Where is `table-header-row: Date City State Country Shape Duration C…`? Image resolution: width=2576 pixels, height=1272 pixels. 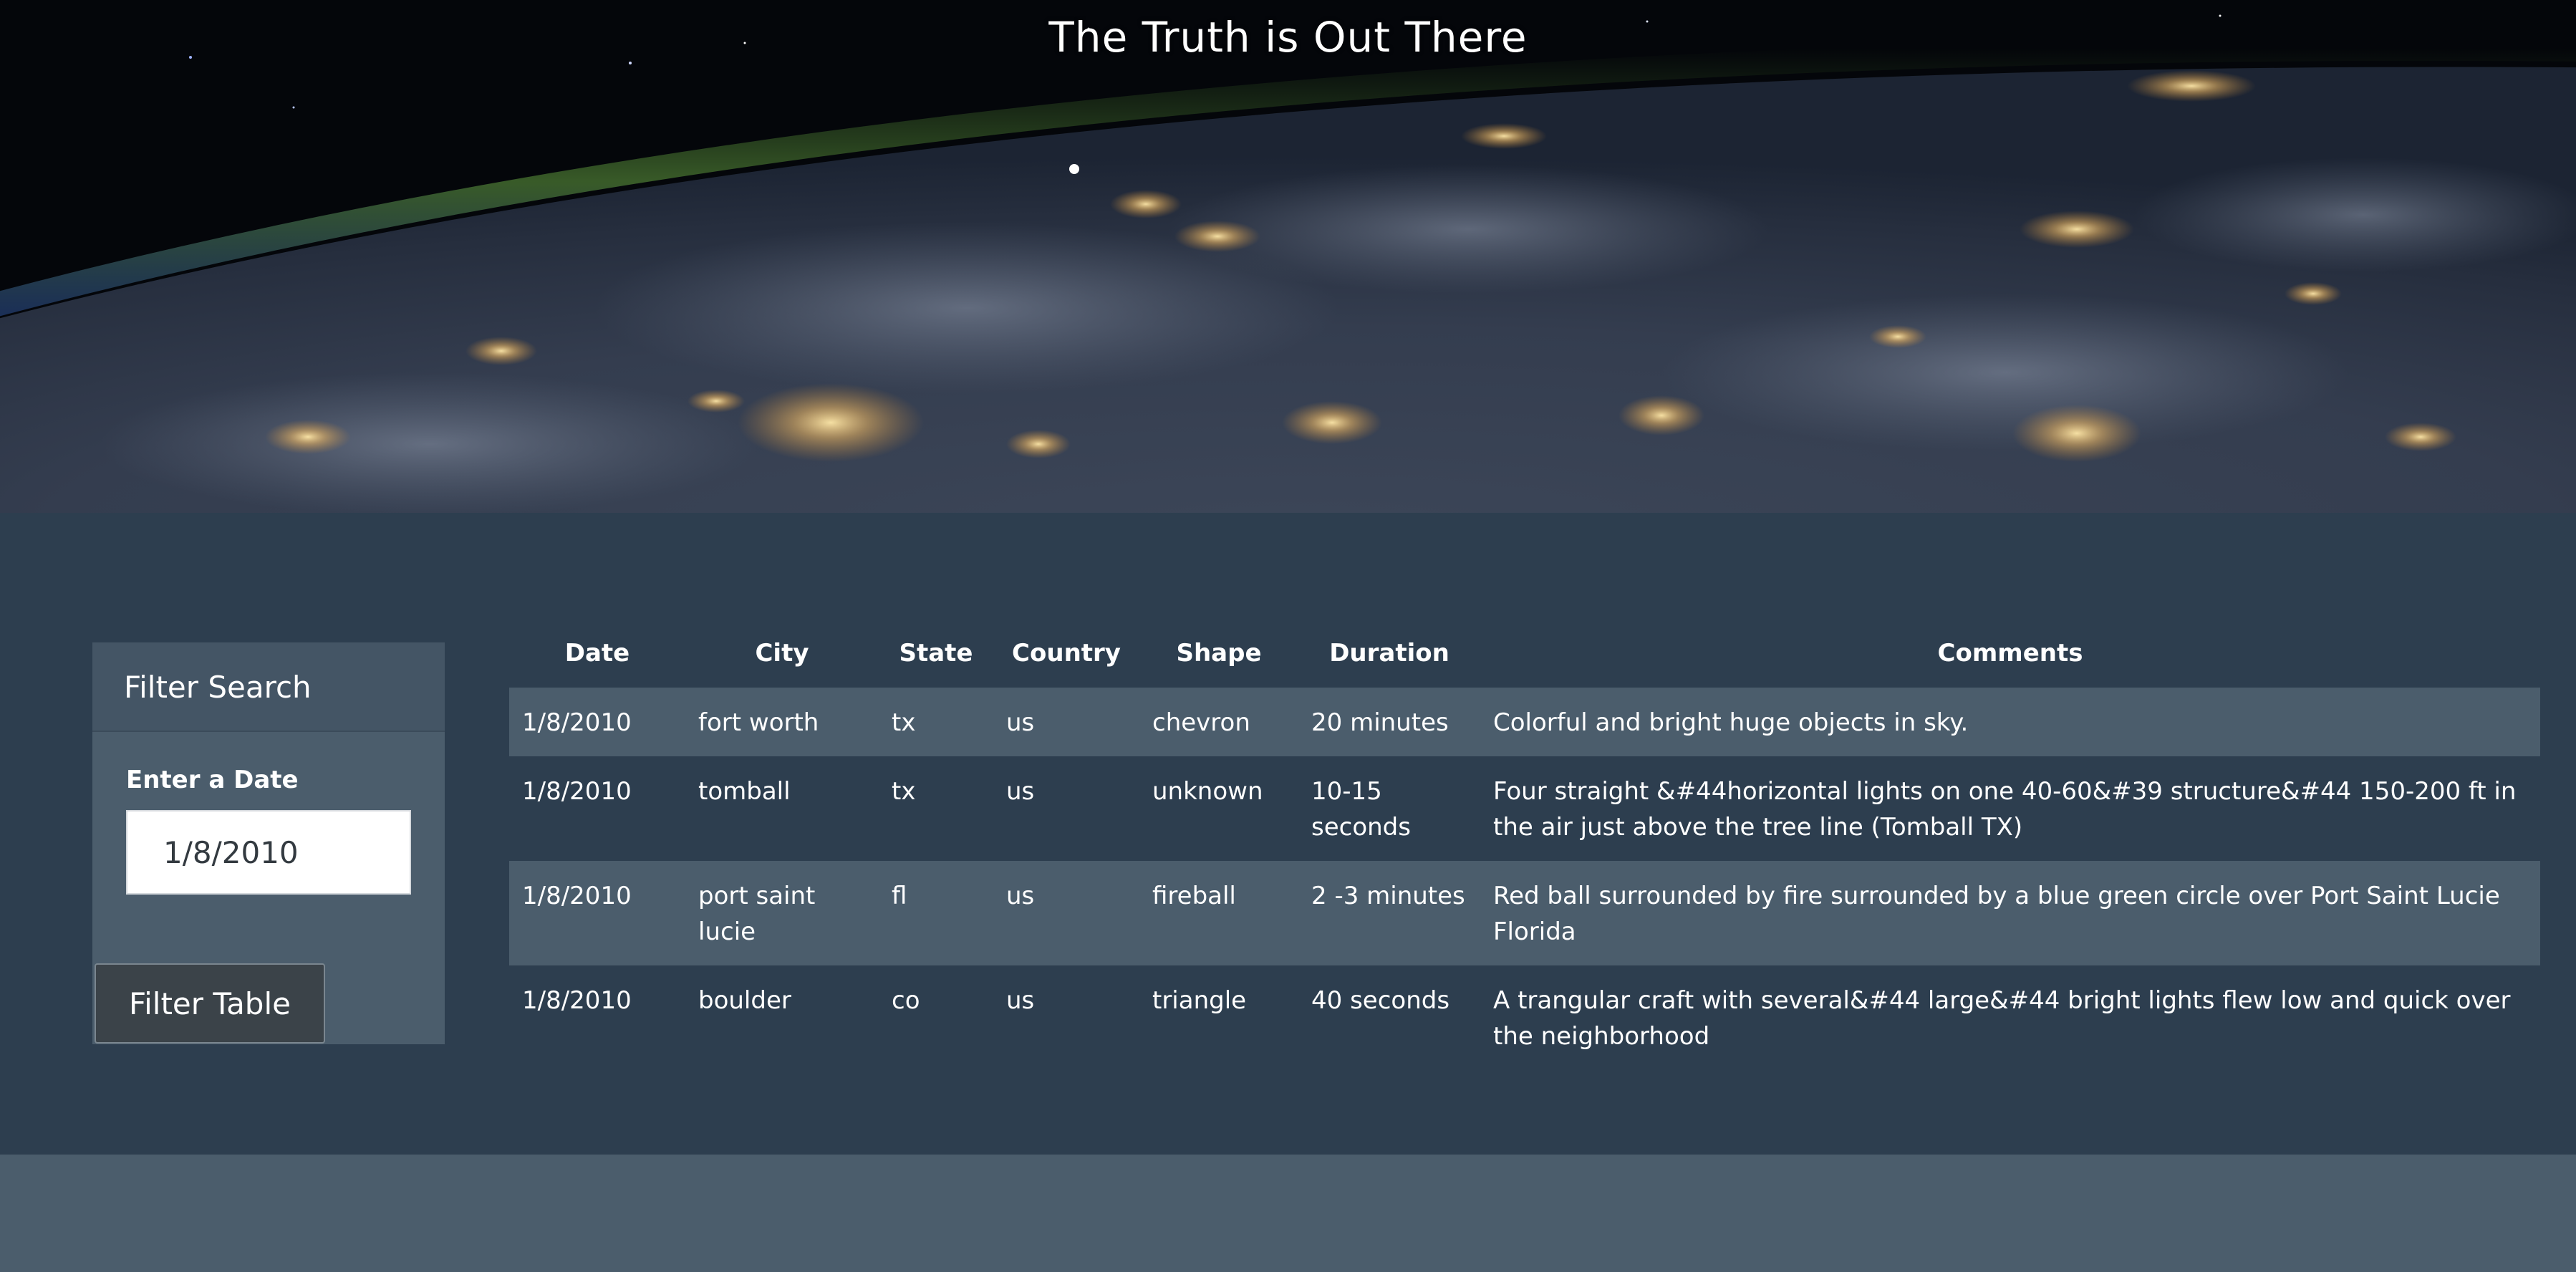 table-header-row: Date City State Country Shape Duration C… is located at coordinates (1525, 653).